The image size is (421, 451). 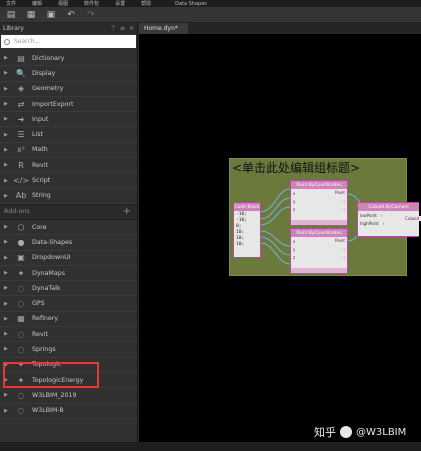 I want to click on library-menu-icon: ≡, so click(x=122, y=28).